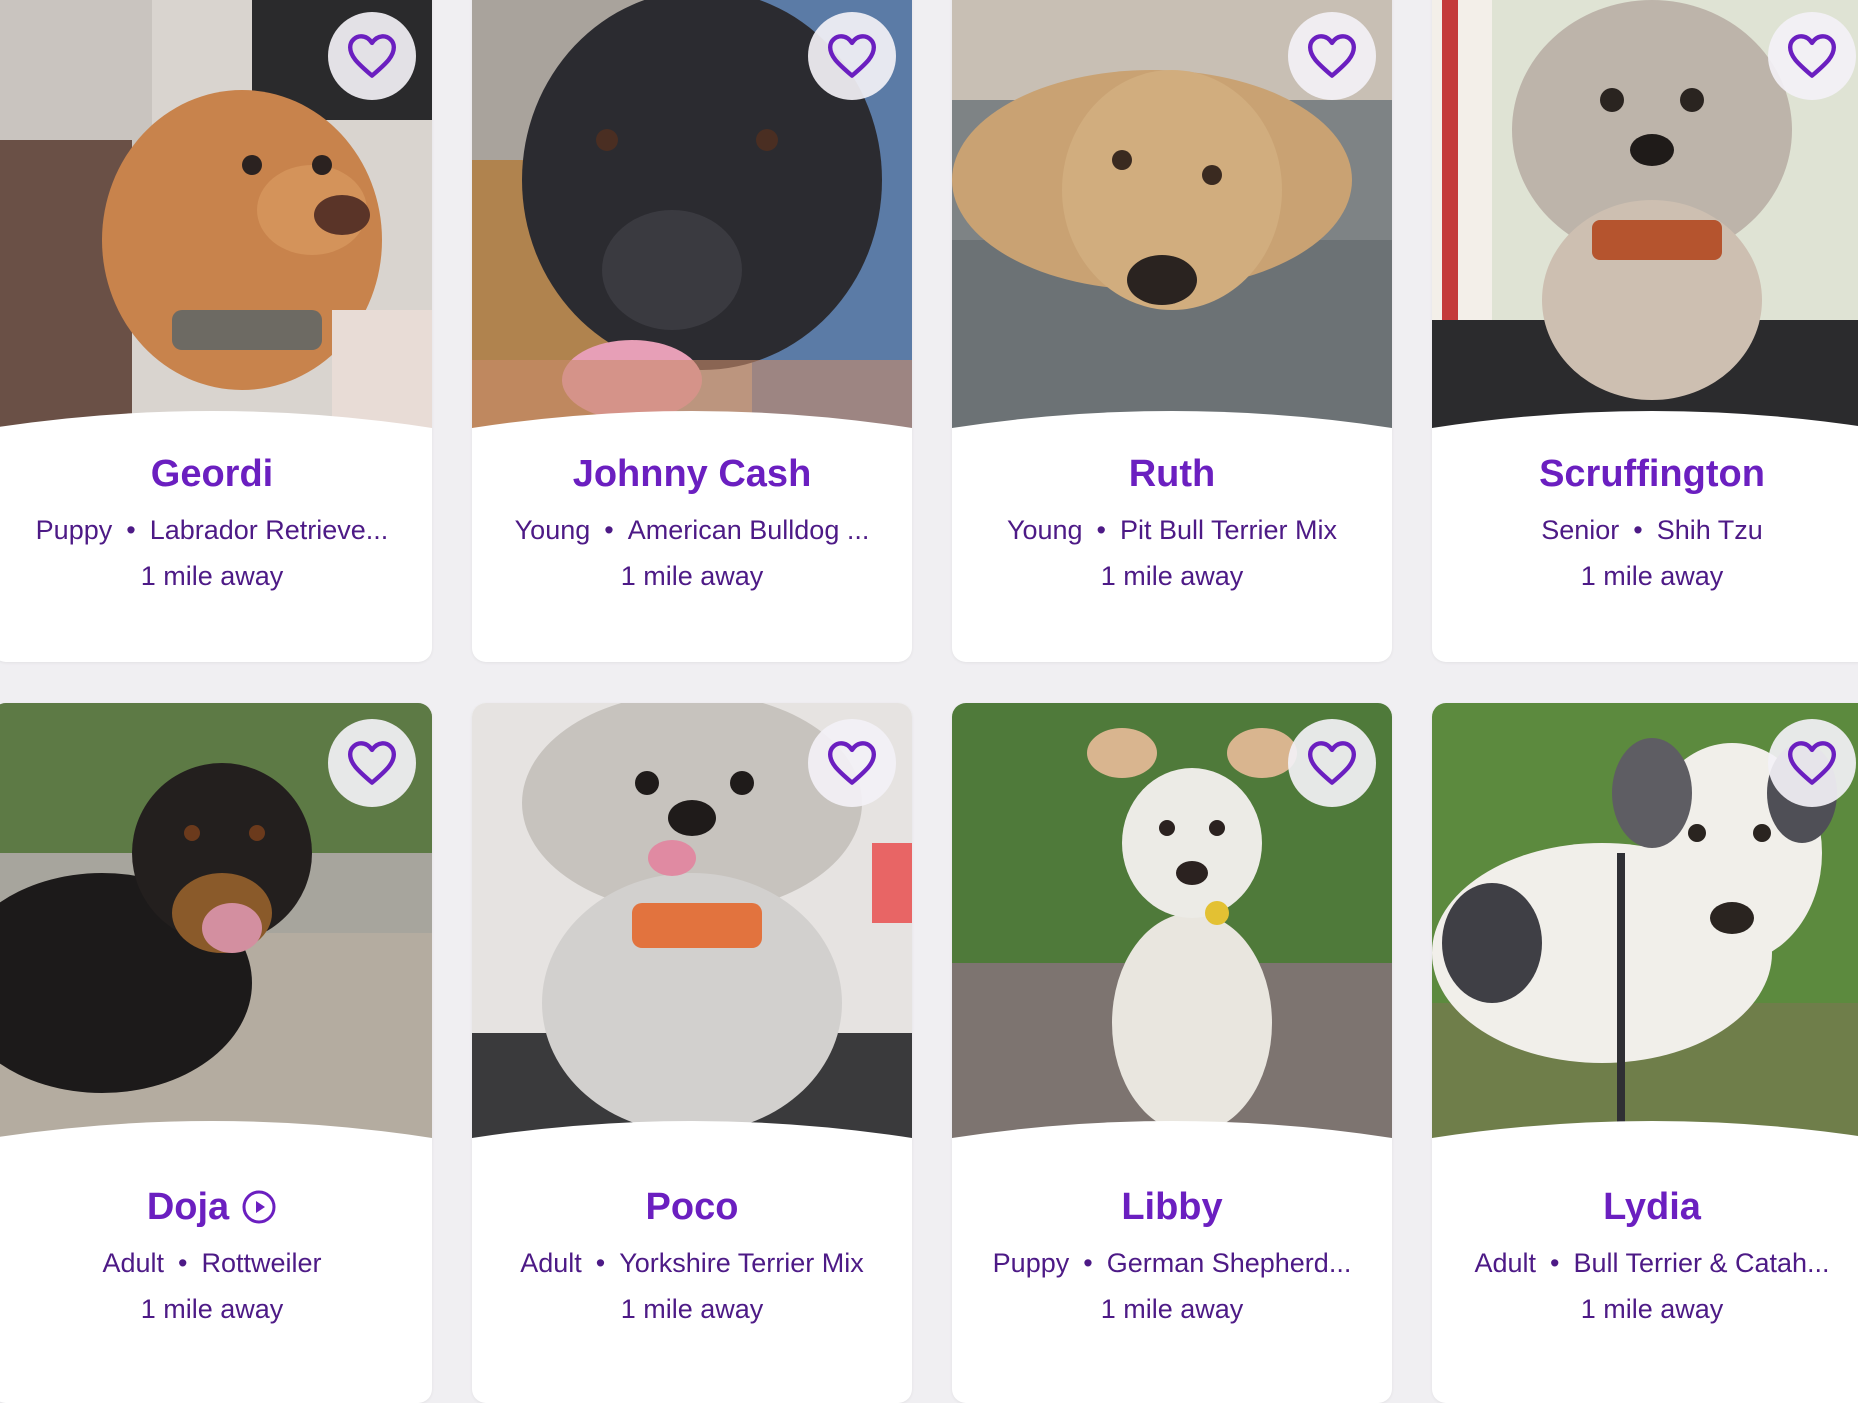 This screenshot has width=1858, height=1403. I want to click on pet-name: Lydia, so click(1652, 1207).